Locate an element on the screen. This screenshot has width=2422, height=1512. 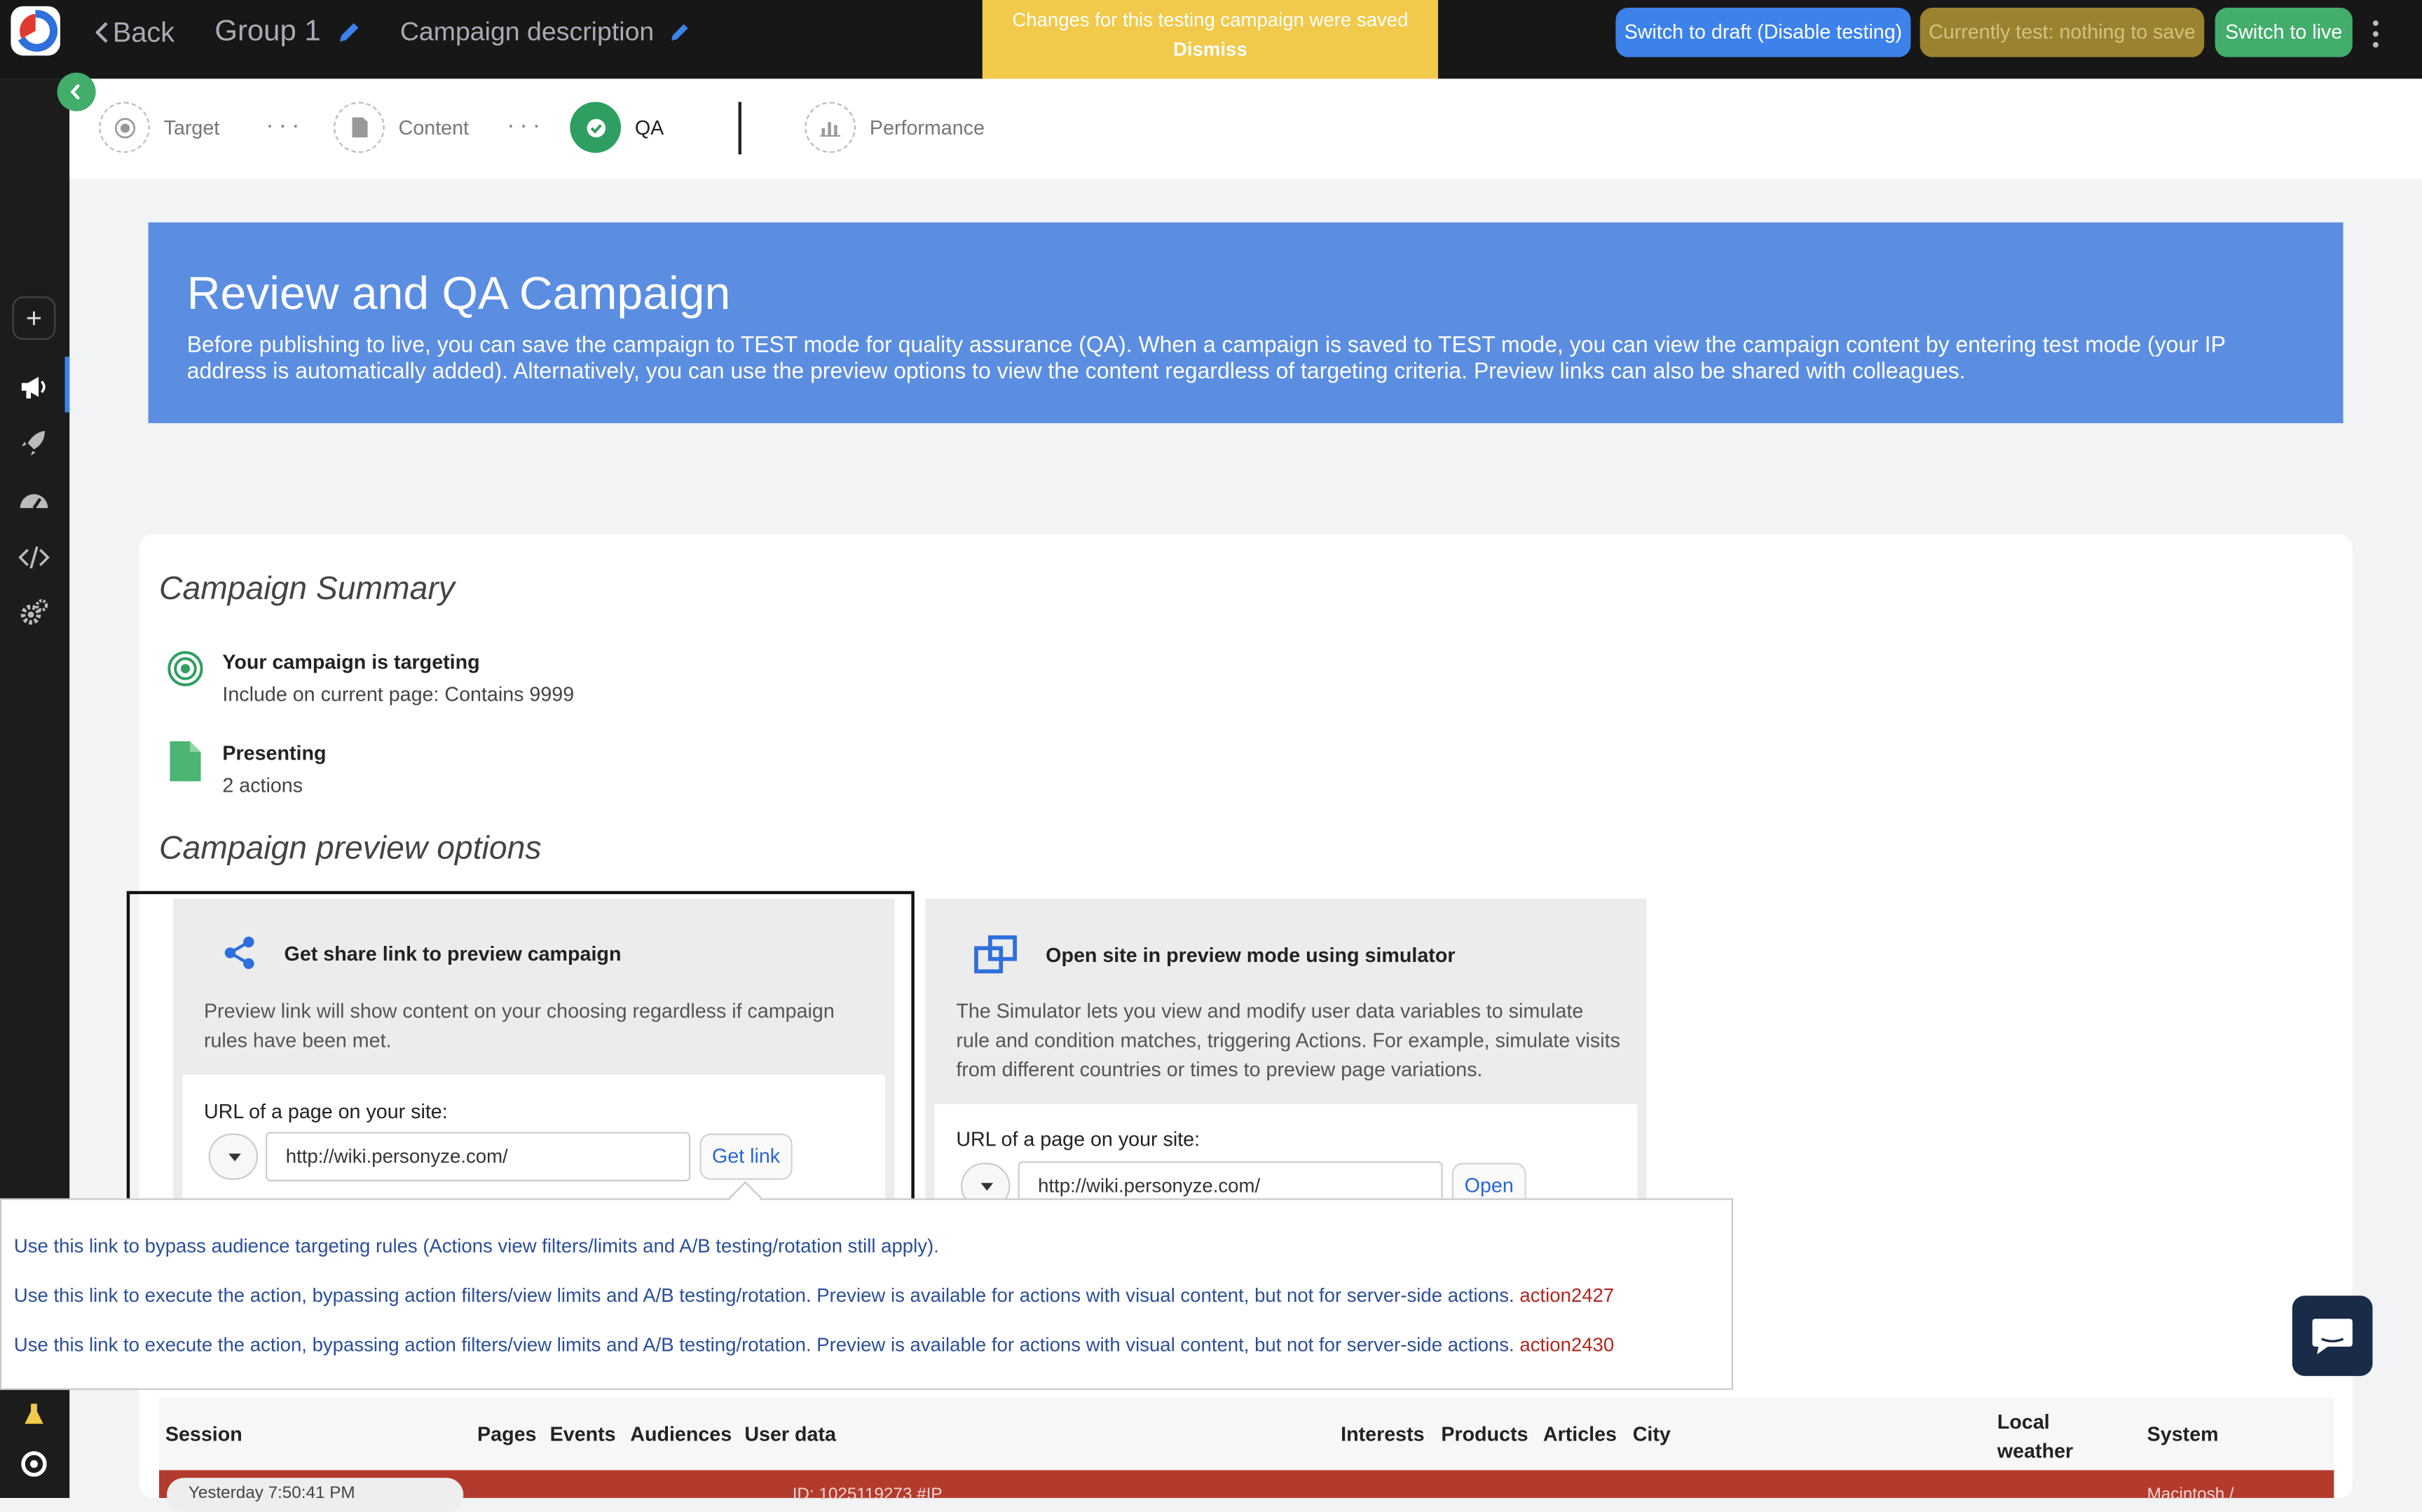
code-icon is located at coordinates (33, 557).